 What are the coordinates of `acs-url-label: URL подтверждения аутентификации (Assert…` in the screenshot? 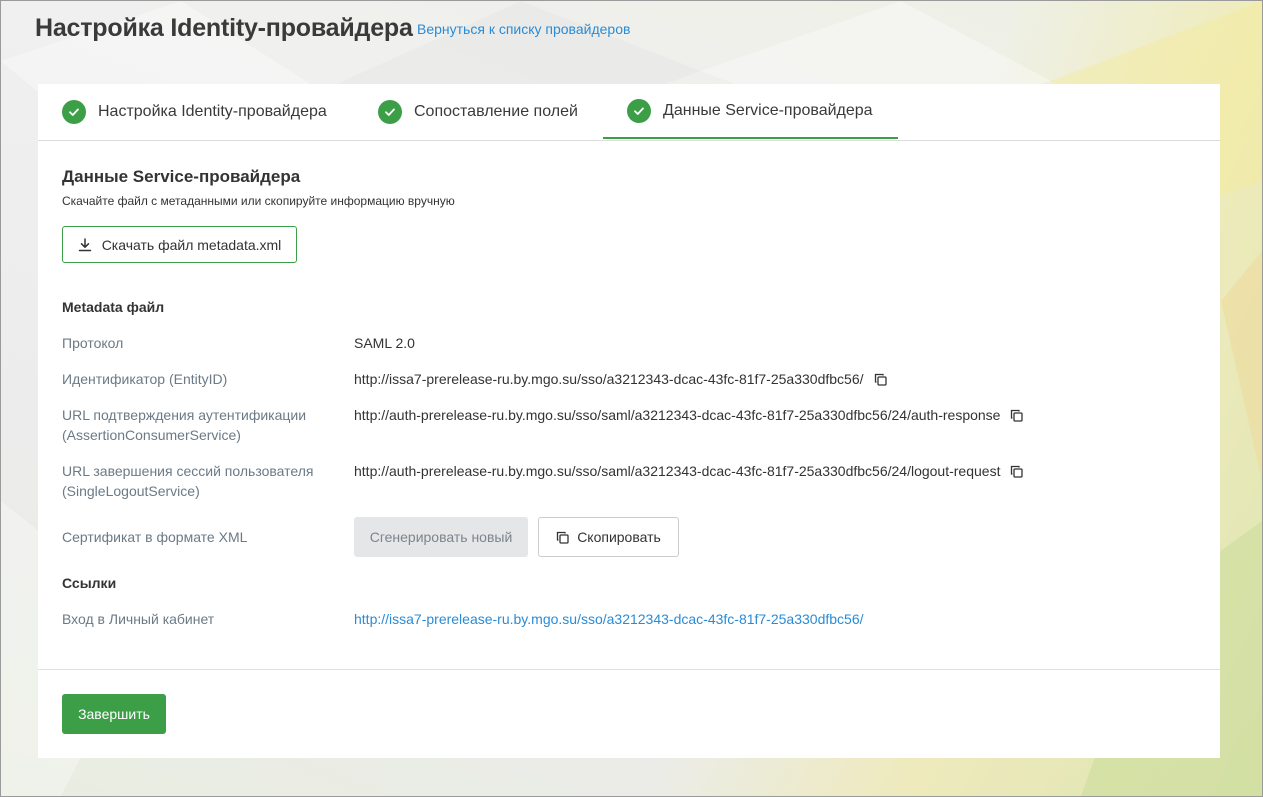 It's located at (184, 425).